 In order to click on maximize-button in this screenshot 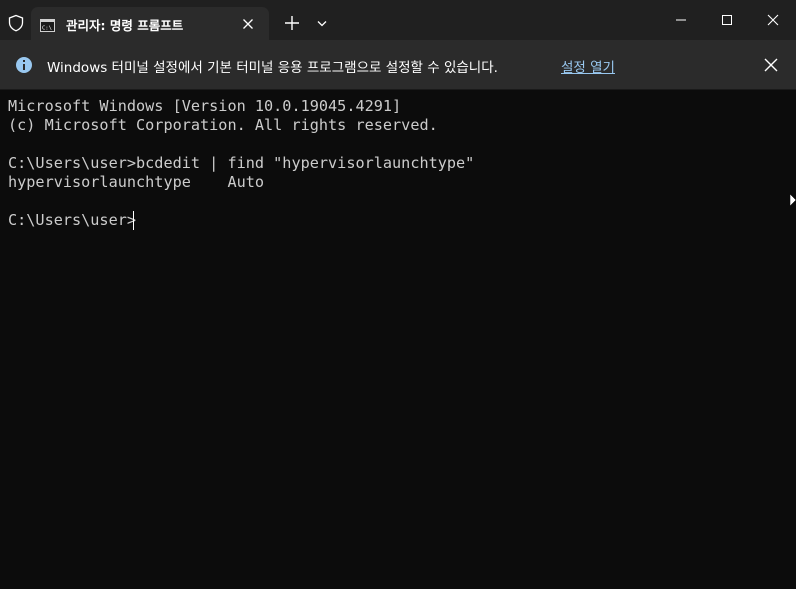, I will do `click(727, 20)`.